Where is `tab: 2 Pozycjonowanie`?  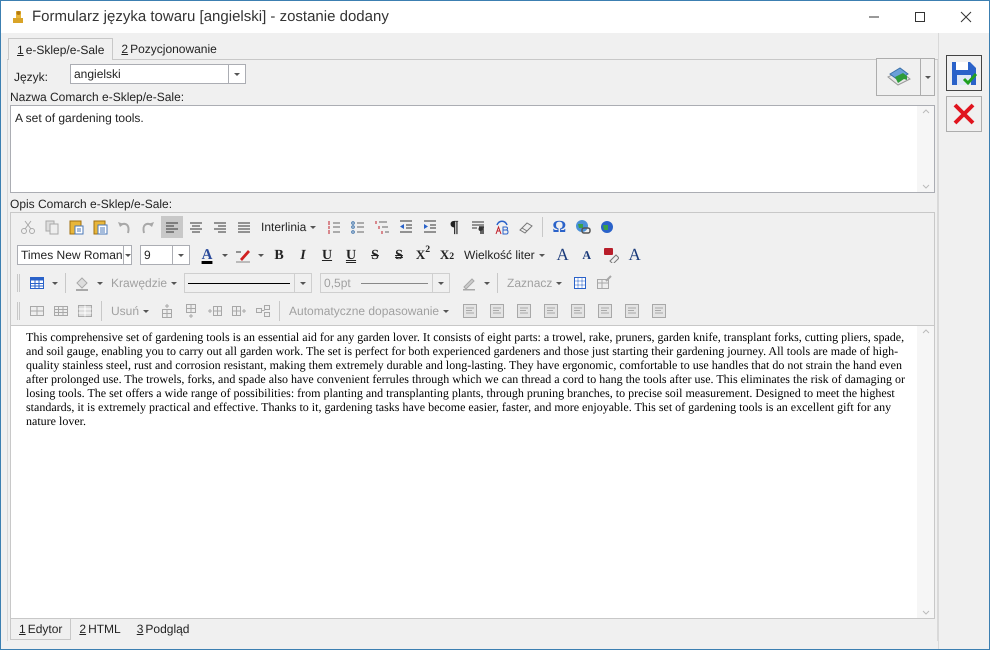
tab: 2 Pozycjonowanie is located at coordinates (169, 49).